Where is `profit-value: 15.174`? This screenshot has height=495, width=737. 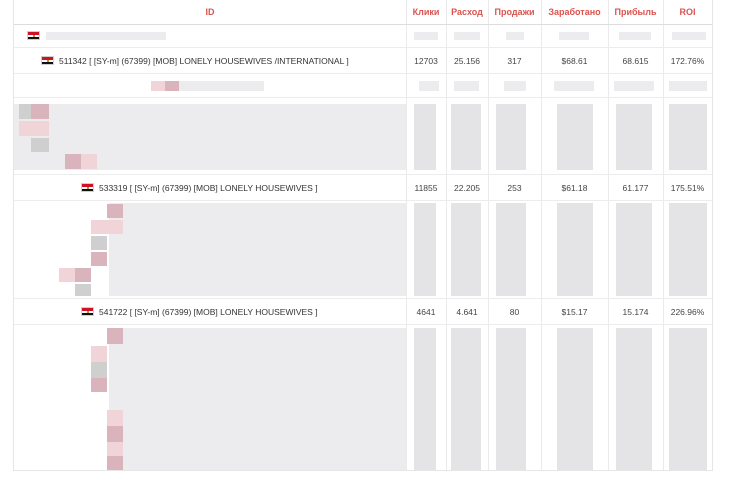
profit-value: 15.174 is located at coordinates (635, 312).